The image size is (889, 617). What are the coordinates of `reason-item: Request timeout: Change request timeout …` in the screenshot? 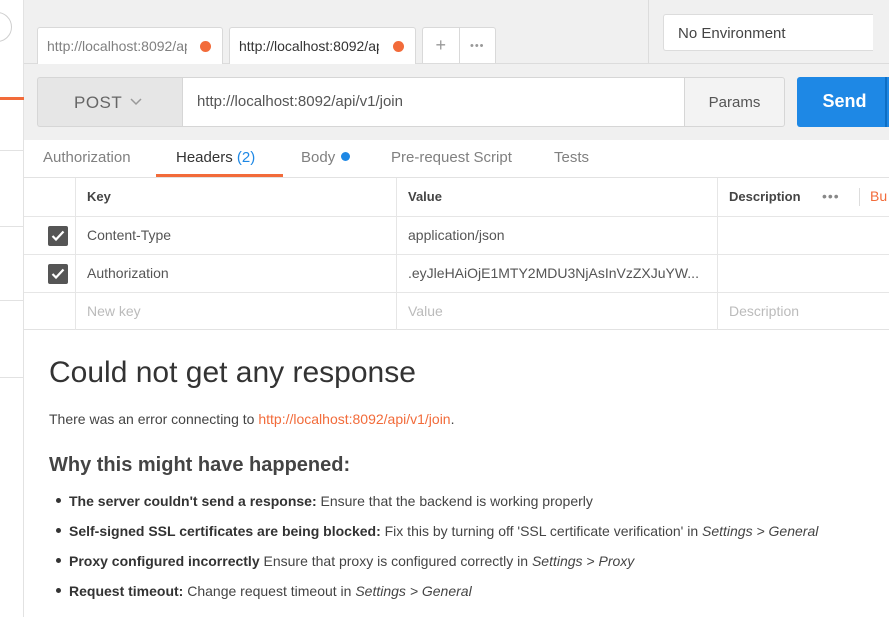 It's located at (264, 591).